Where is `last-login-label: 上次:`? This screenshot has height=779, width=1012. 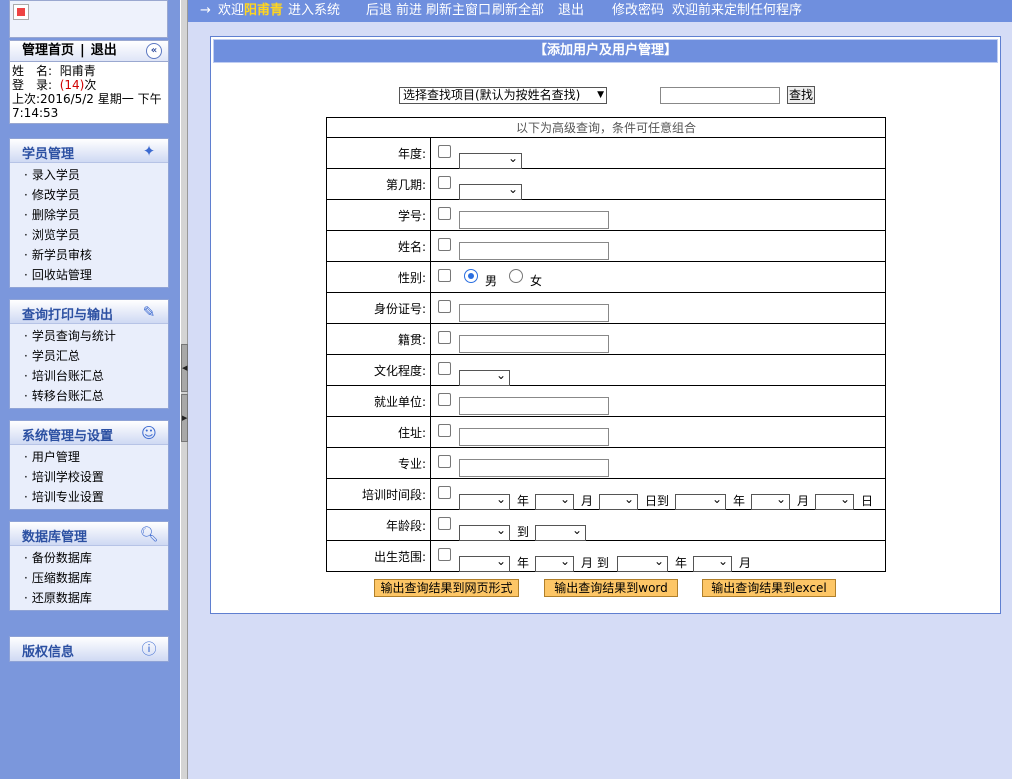
last-login-label: 上次: is located at coordinates (26, 99).